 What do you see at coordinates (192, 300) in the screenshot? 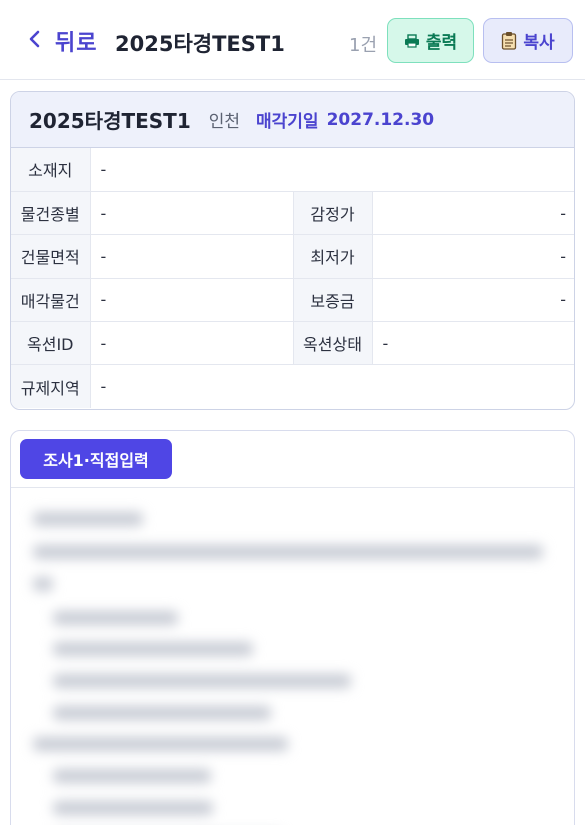
I see `sale-item-value: -` at bounding box center [192, 300].